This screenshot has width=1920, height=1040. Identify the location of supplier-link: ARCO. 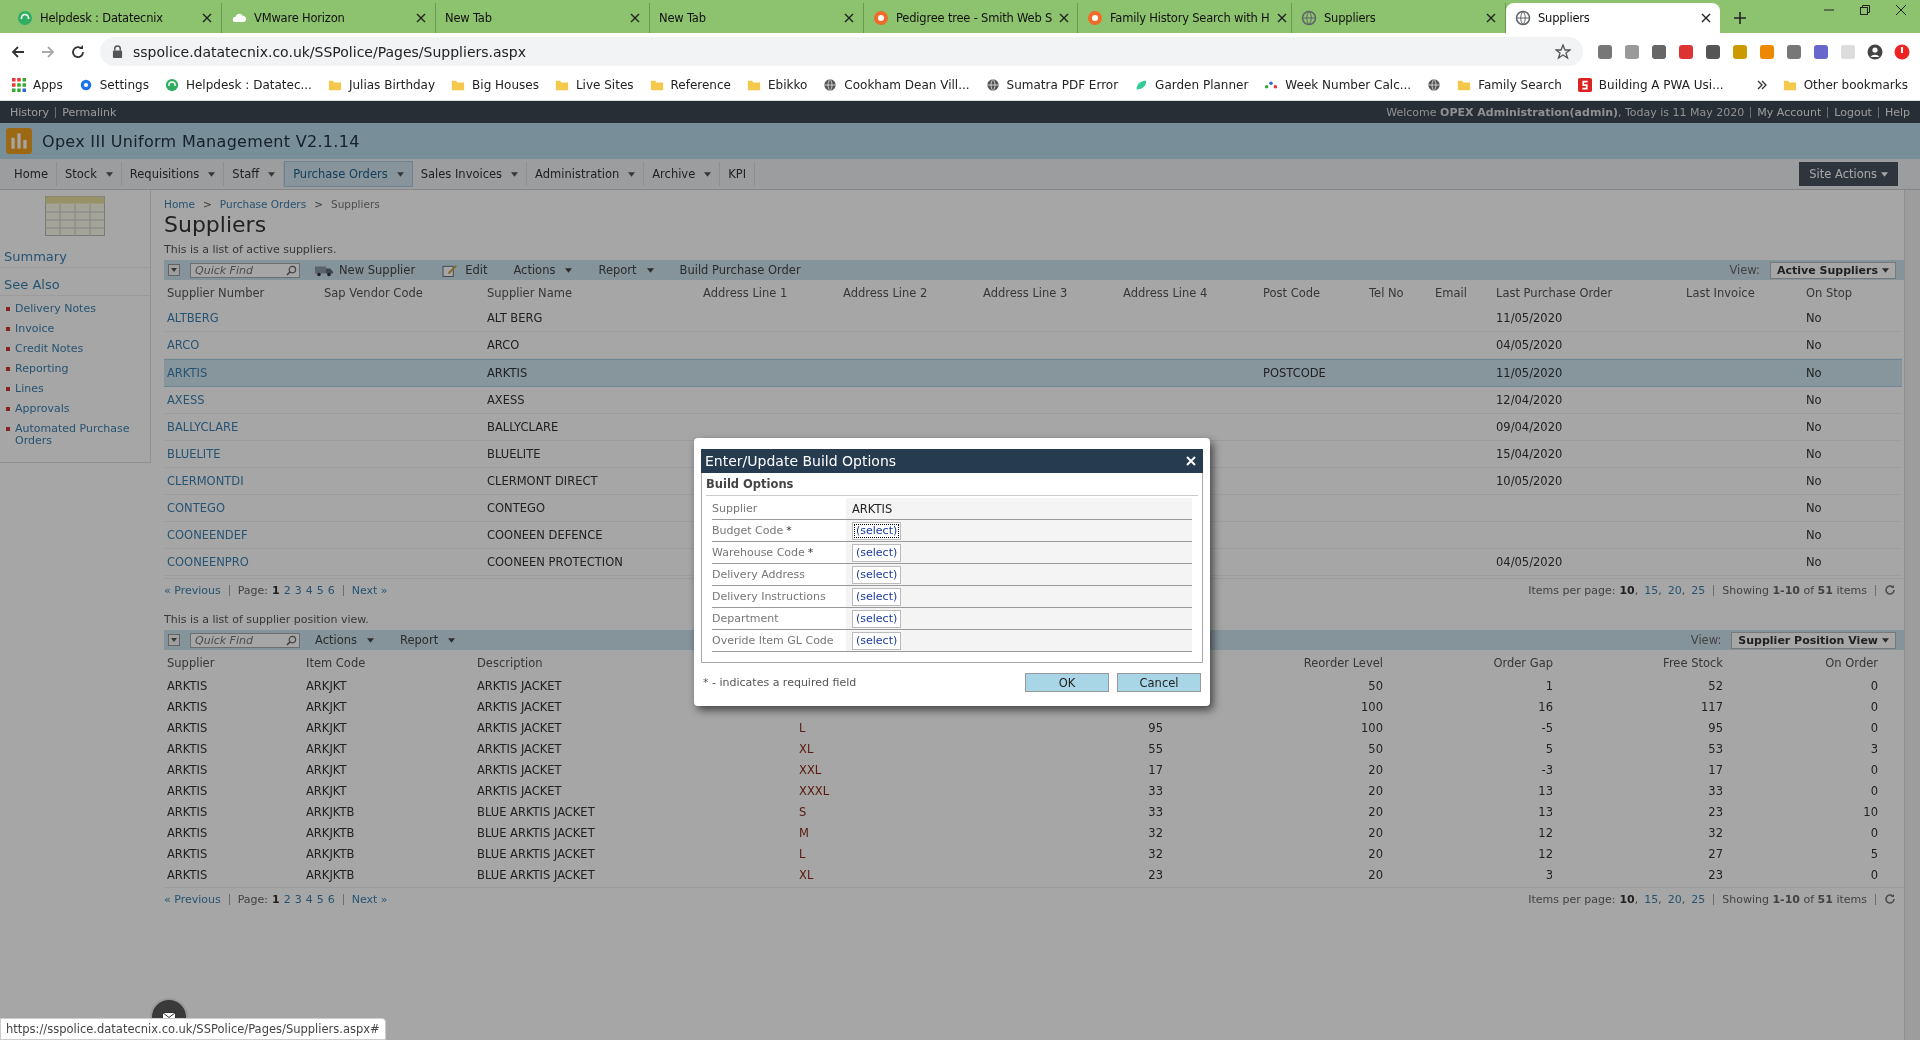
(183, 345).